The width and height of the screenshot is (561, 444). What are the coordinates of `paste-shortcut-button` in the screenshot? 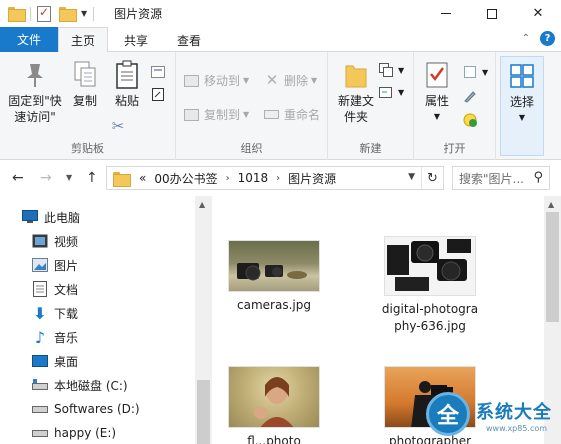 It's located at (160, 94).